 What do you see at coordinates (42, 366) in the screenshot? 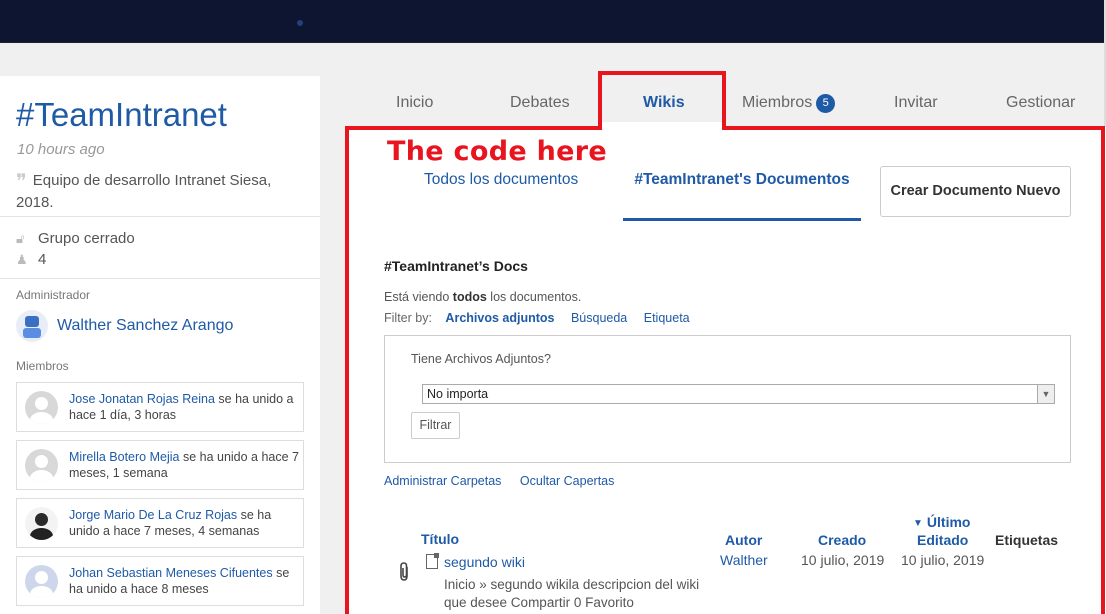
I see `members-label: Miembros` at bounding box center [42, 366].